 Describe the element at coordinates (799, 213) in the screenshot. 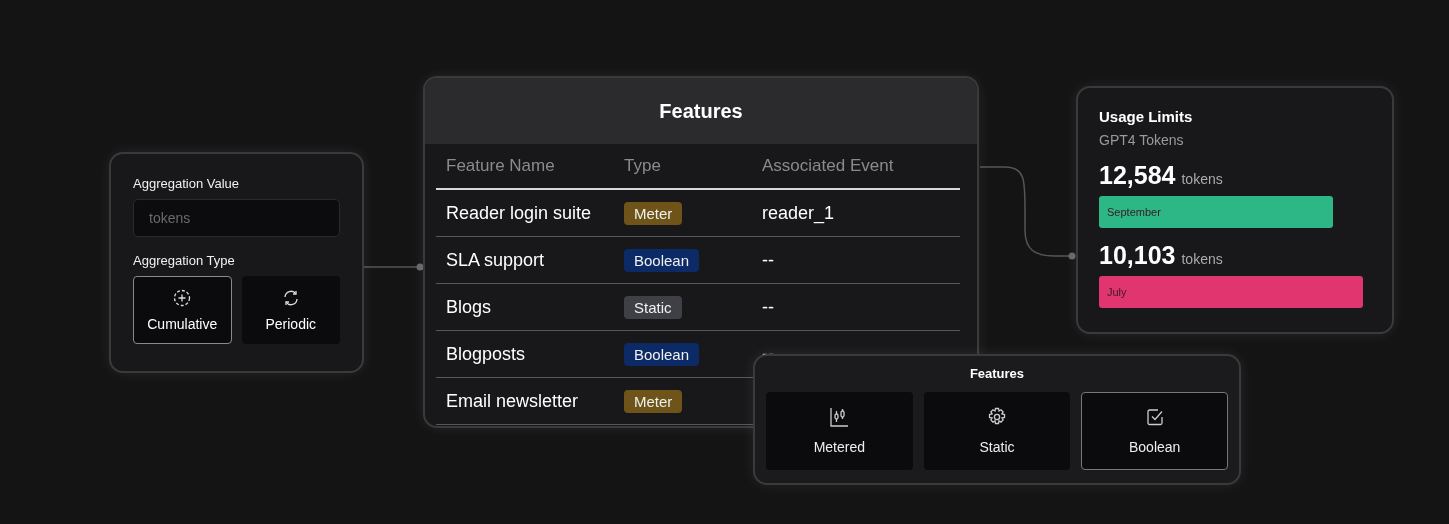

I see `table-cell-text: reader_1` at that location.